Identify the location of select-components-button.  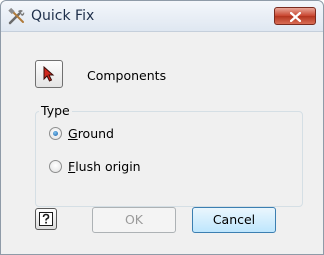
(49, 74).